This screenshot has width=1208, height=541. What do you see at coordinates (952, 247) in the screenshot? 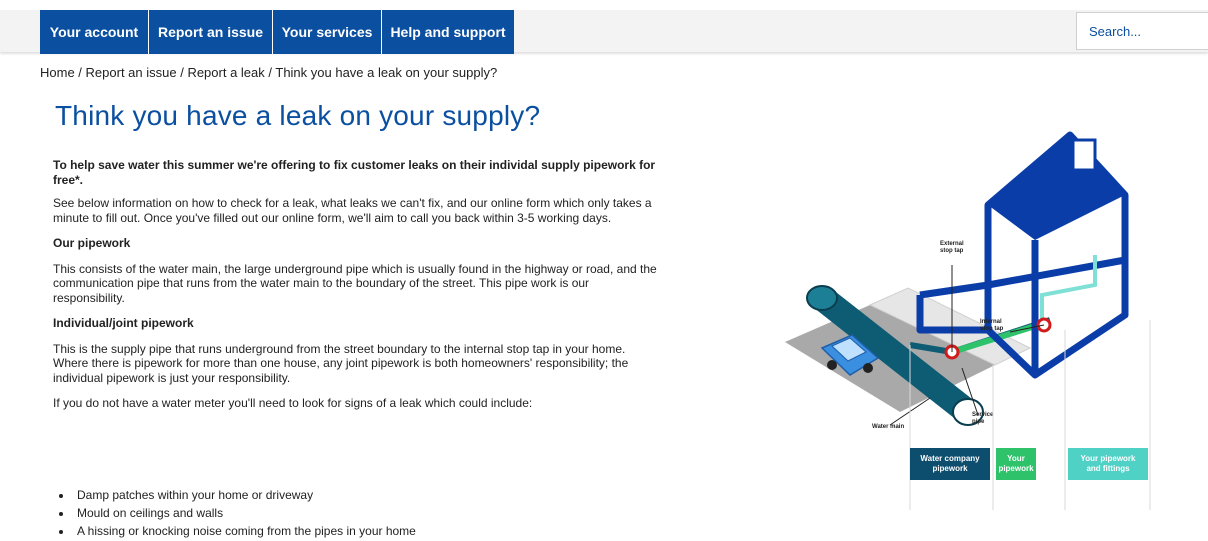
I see `external-stop-tap-label: External stop tap` at bounding box center [952, 247].